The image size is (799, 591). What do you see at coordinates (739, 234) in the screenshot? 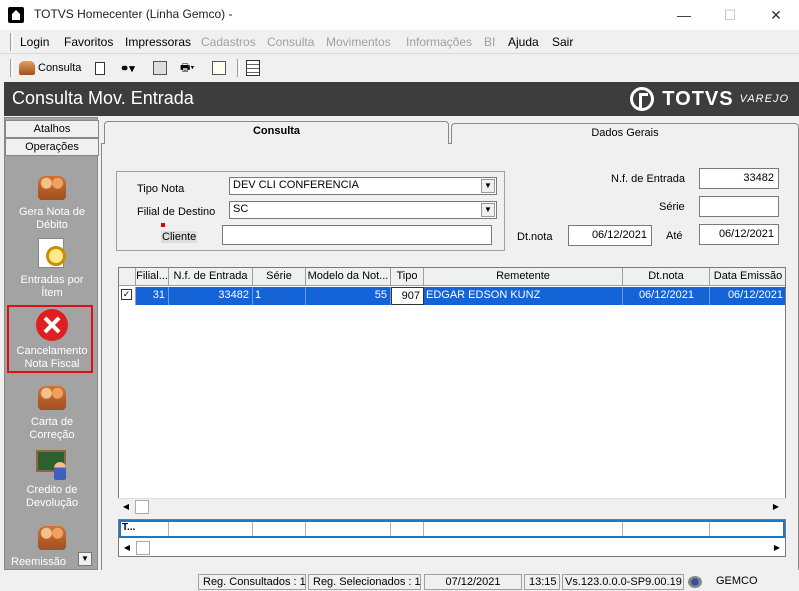
I see `dtnota-to-field: 06/12/2021` at bounding box center [739, 234].